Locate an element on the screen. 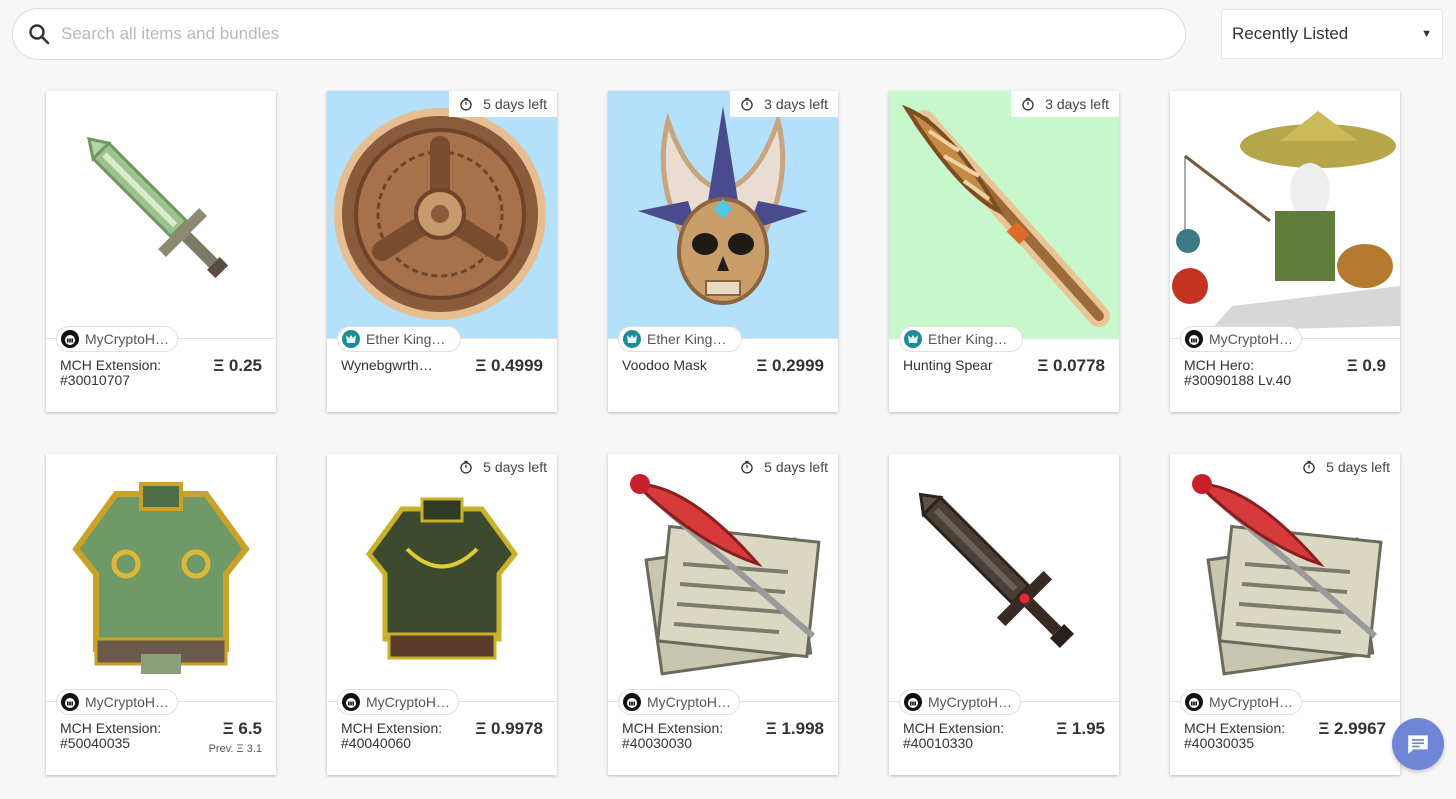 The height and width of the screenshot is (799, 1456). item-info: MCH Extension: #40040060 Ξ 0.9978 is located at coordinates (442, 738).